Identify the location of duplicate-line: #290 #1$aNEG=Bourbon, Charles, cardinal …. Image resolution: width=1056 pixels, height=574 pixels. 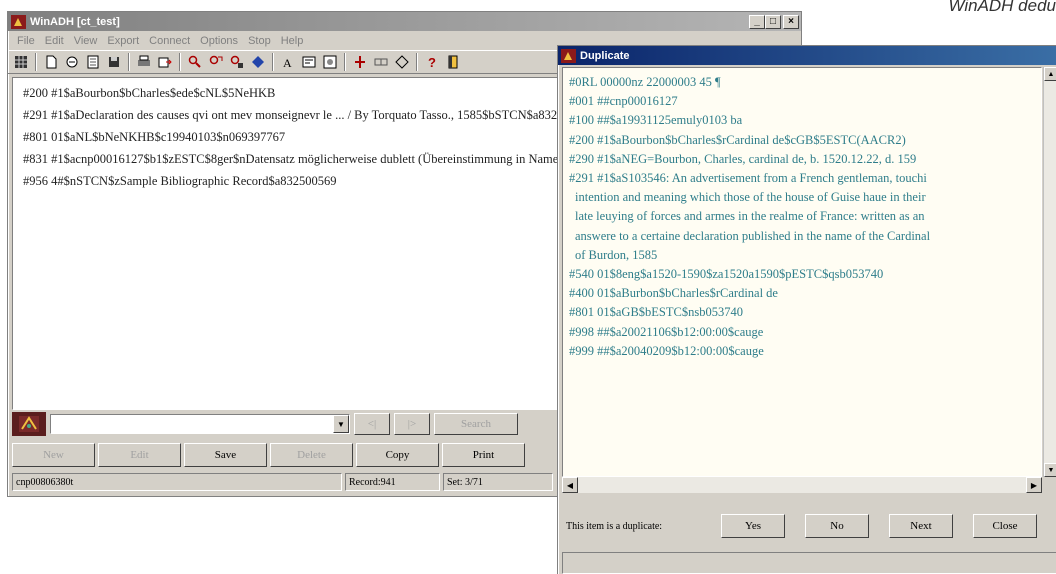
(743, 158).